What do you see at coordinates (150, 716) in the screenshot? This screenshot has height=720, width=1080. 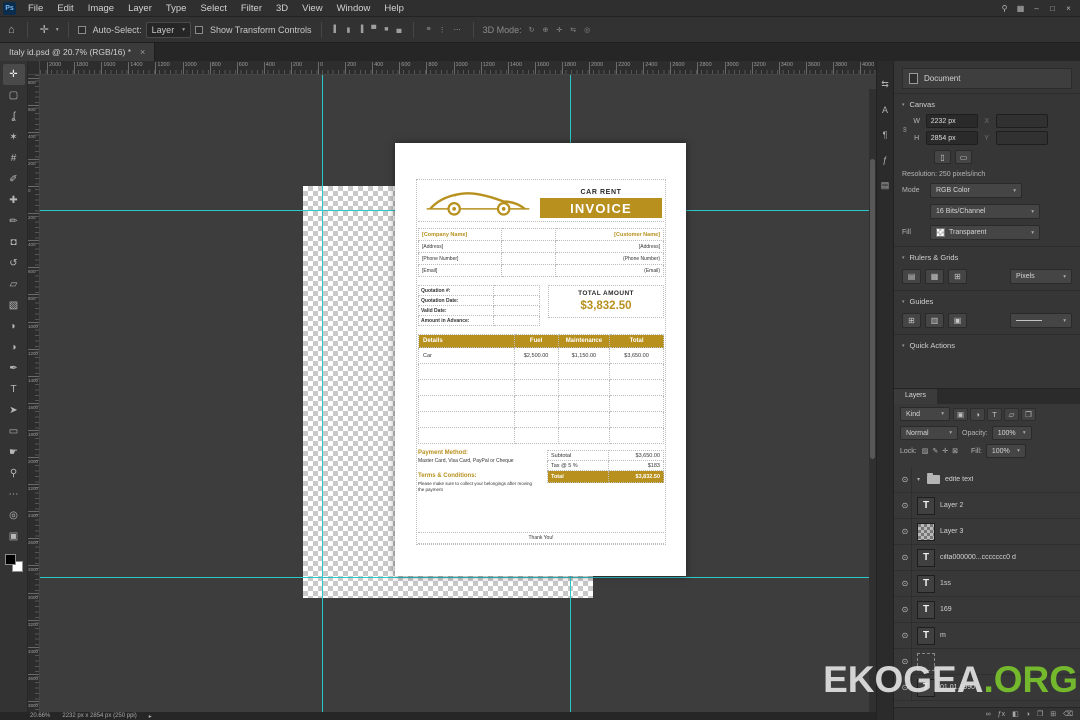 I see `status-popup-icon: ▸` at bounding box center [150, 716].